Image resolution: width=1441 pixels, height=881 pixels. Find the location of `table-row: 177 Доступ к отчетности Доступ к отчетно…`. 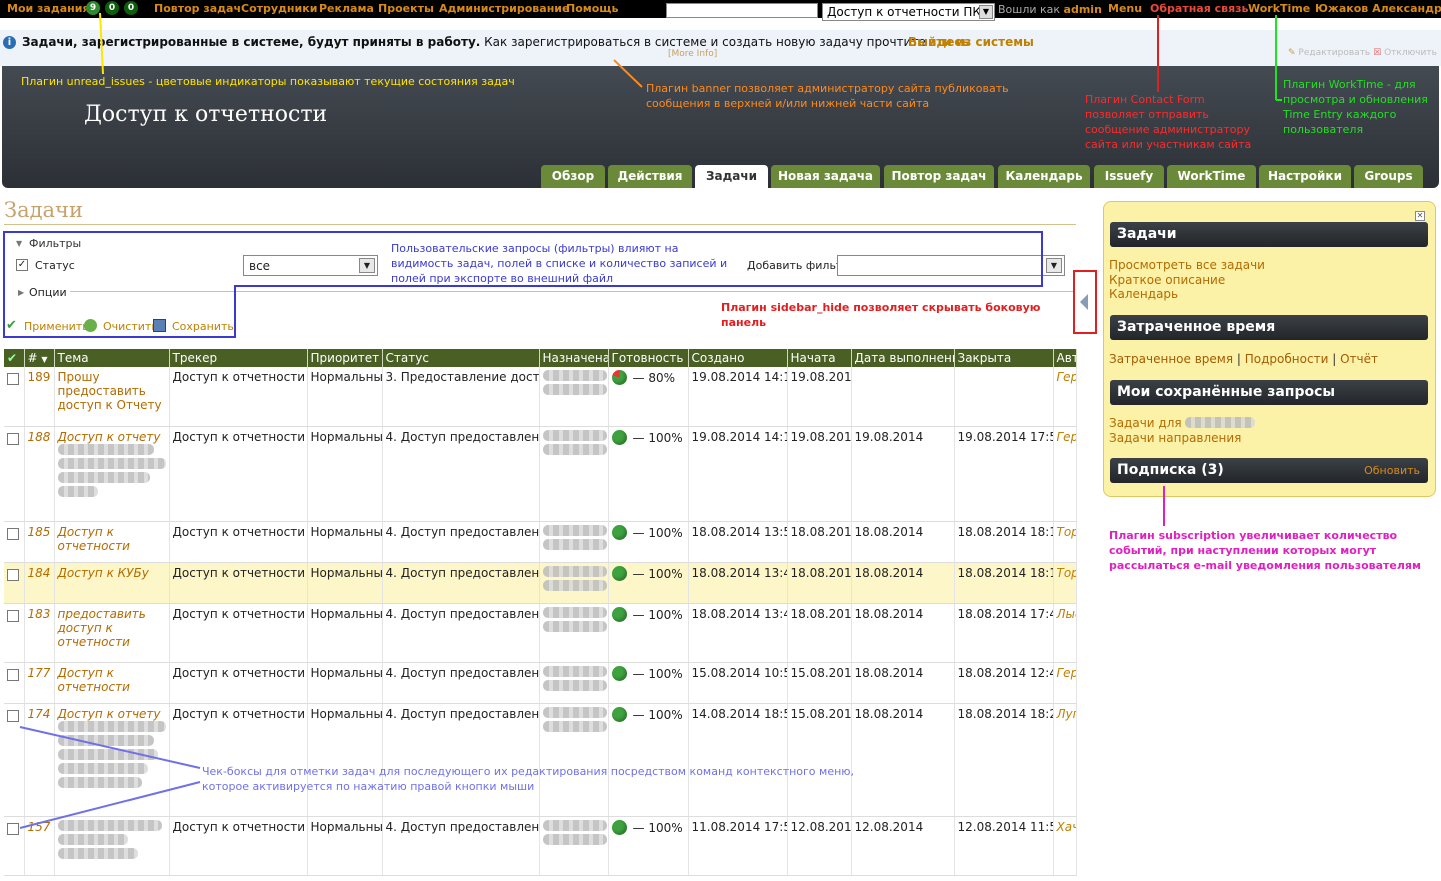

table-row: 177 Доступ к отчетности Доступ к отчетно… is located at coordinates (540, 683).